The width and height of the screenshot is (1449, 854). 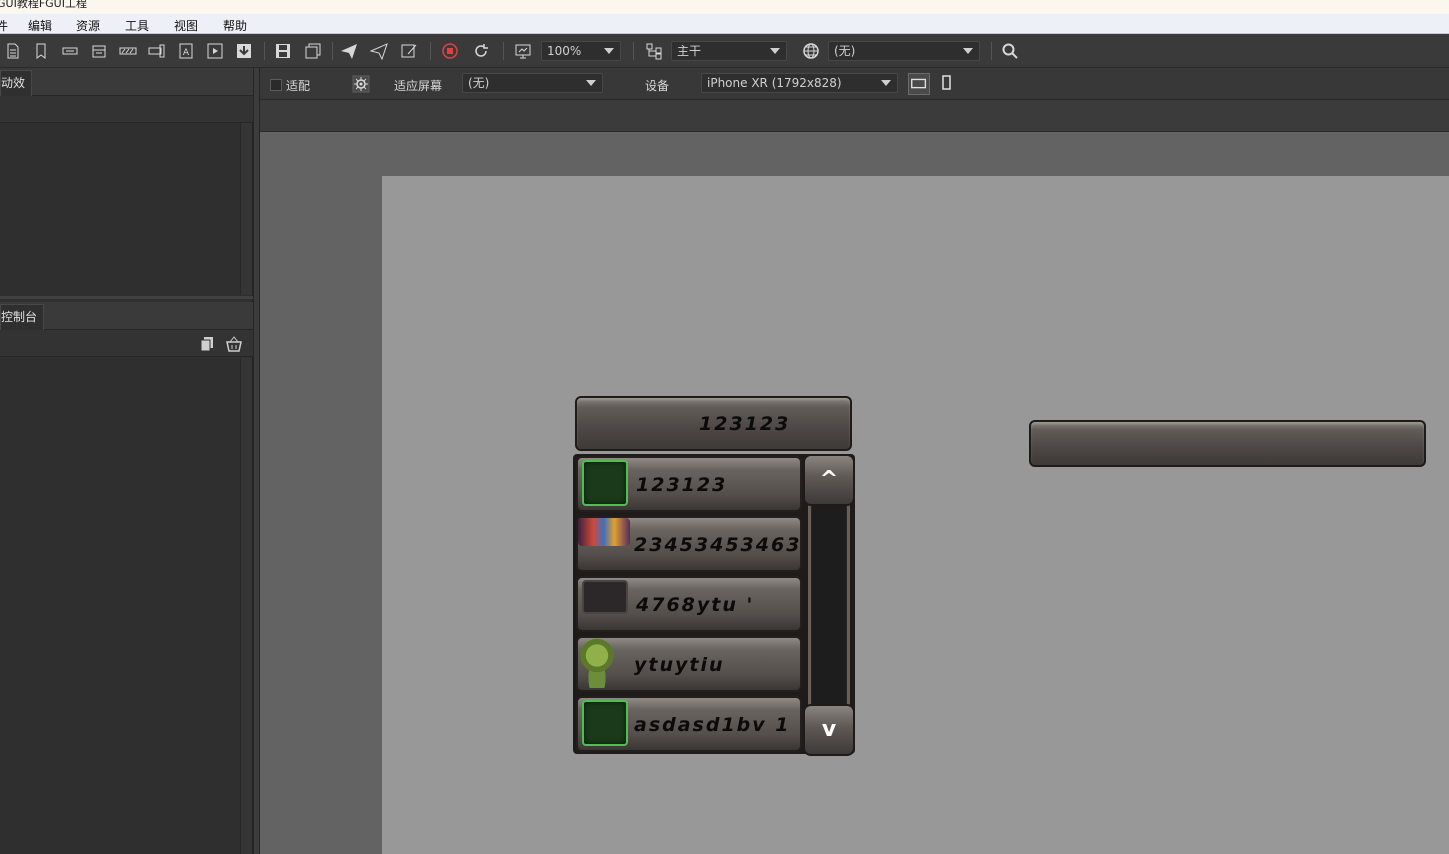 I want to click on fit-screen-value: (无), so click(x=479, y=83).